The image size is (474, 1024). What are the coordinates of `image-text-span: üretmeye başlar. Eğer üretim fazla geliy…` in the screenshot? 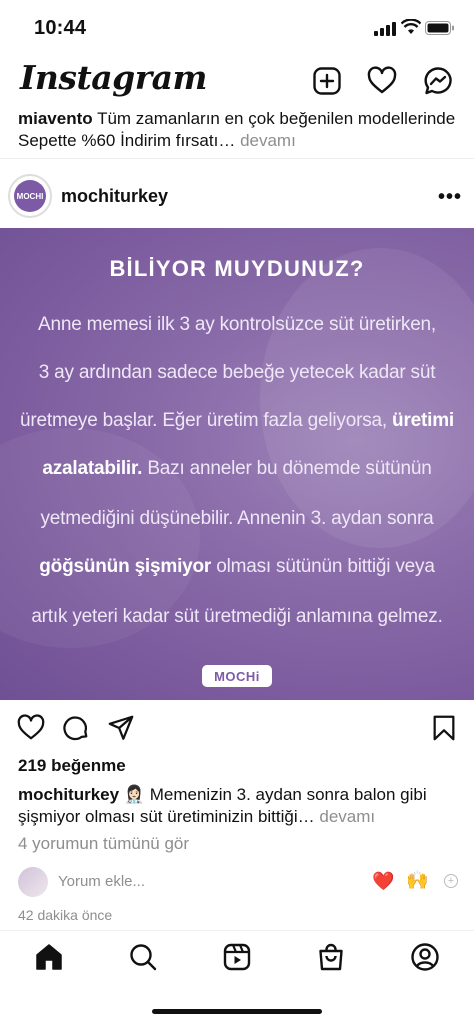 It's located at (203, 420).